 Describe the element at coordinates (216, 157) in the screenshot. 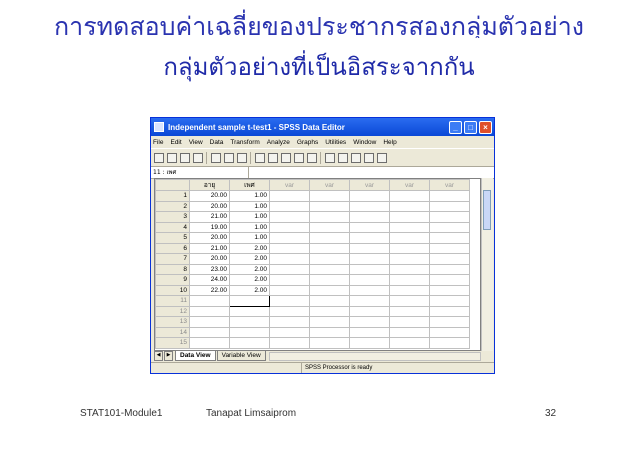

I see `undo-icon` at that location.